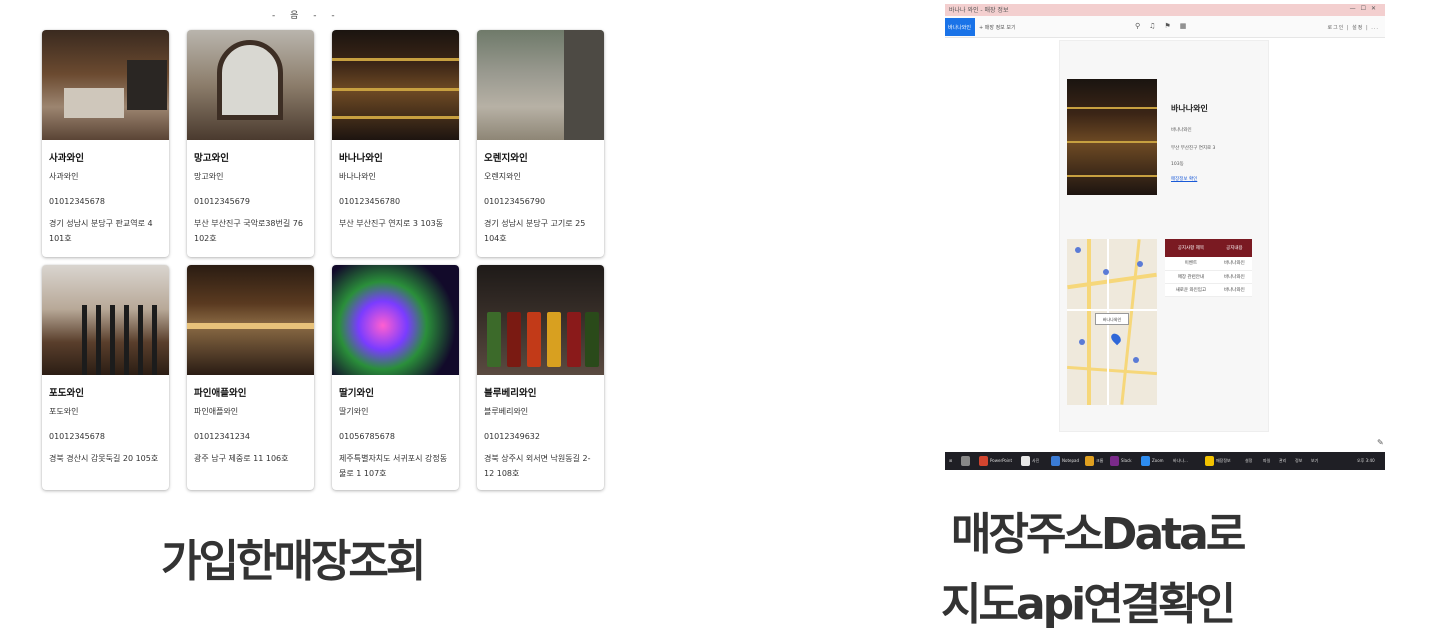 This screenshot has height=632, width=1435. Describe the element at coordinates (1366, 461) in the screenshot. I see `taskbar-clock: 오후 3:40` at that location.